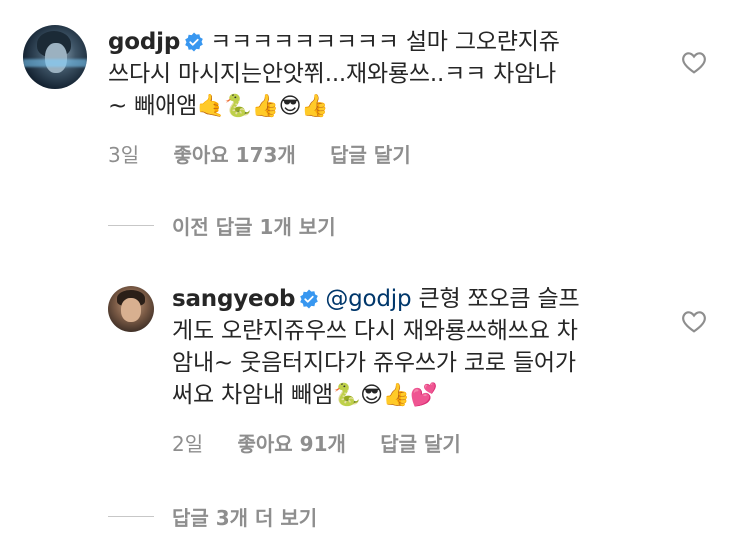 This screenshot has width=750, height=536. What do you see at coordinates (153, 106) in the screenshot?
I see `comment-text-line-3: ~ 빼애앰` at bounding box center [153, 106].